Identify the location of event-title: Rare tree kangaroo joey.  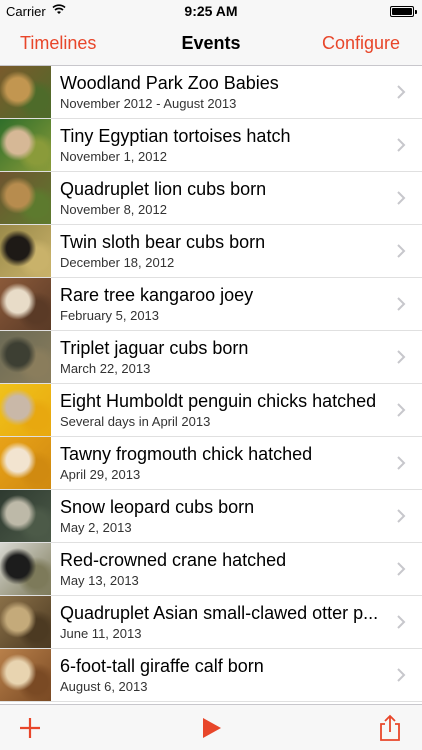
(157, 295).